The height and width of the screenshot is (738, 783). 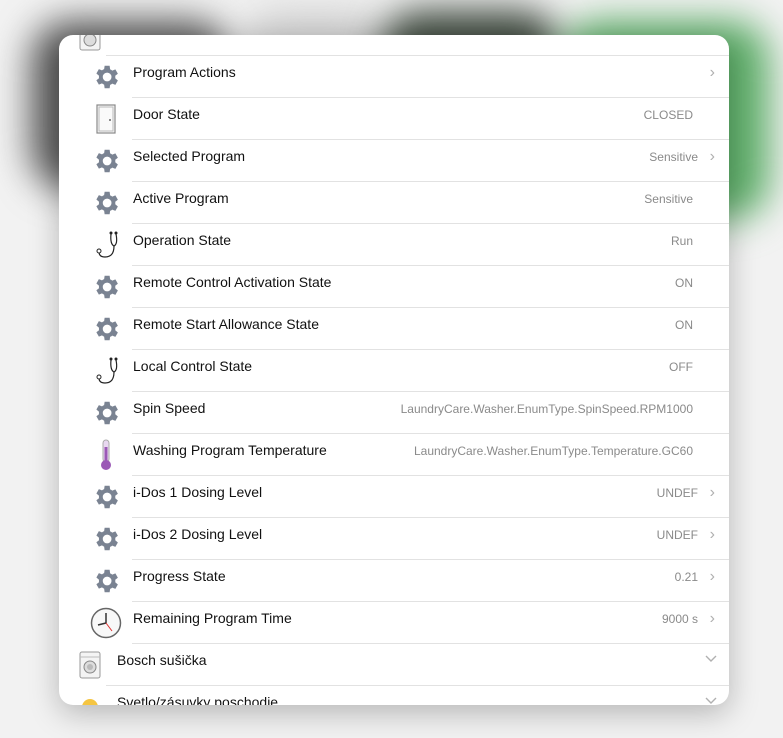 What do you see at coordinates (90, 697) in the screenshot?
I see `light-bulb-icon` at bounding box center [90, 697].